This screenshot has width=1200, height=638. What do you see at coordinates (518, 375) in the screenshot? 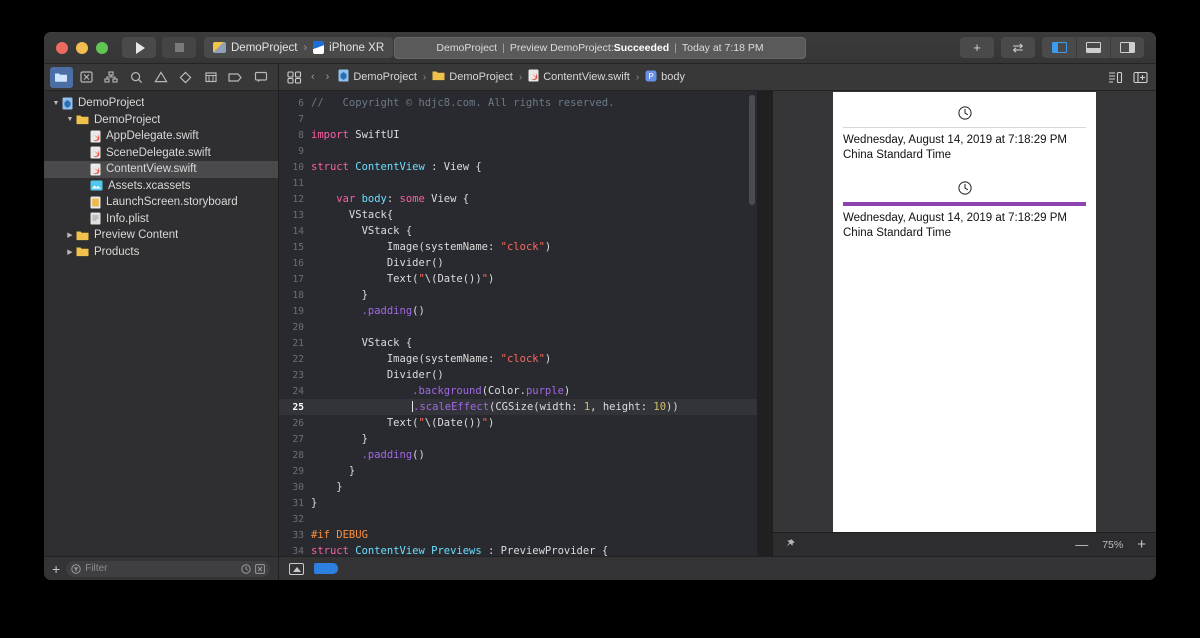
I see `code-line: 23 Divider()` at bounding box center [518, 375].